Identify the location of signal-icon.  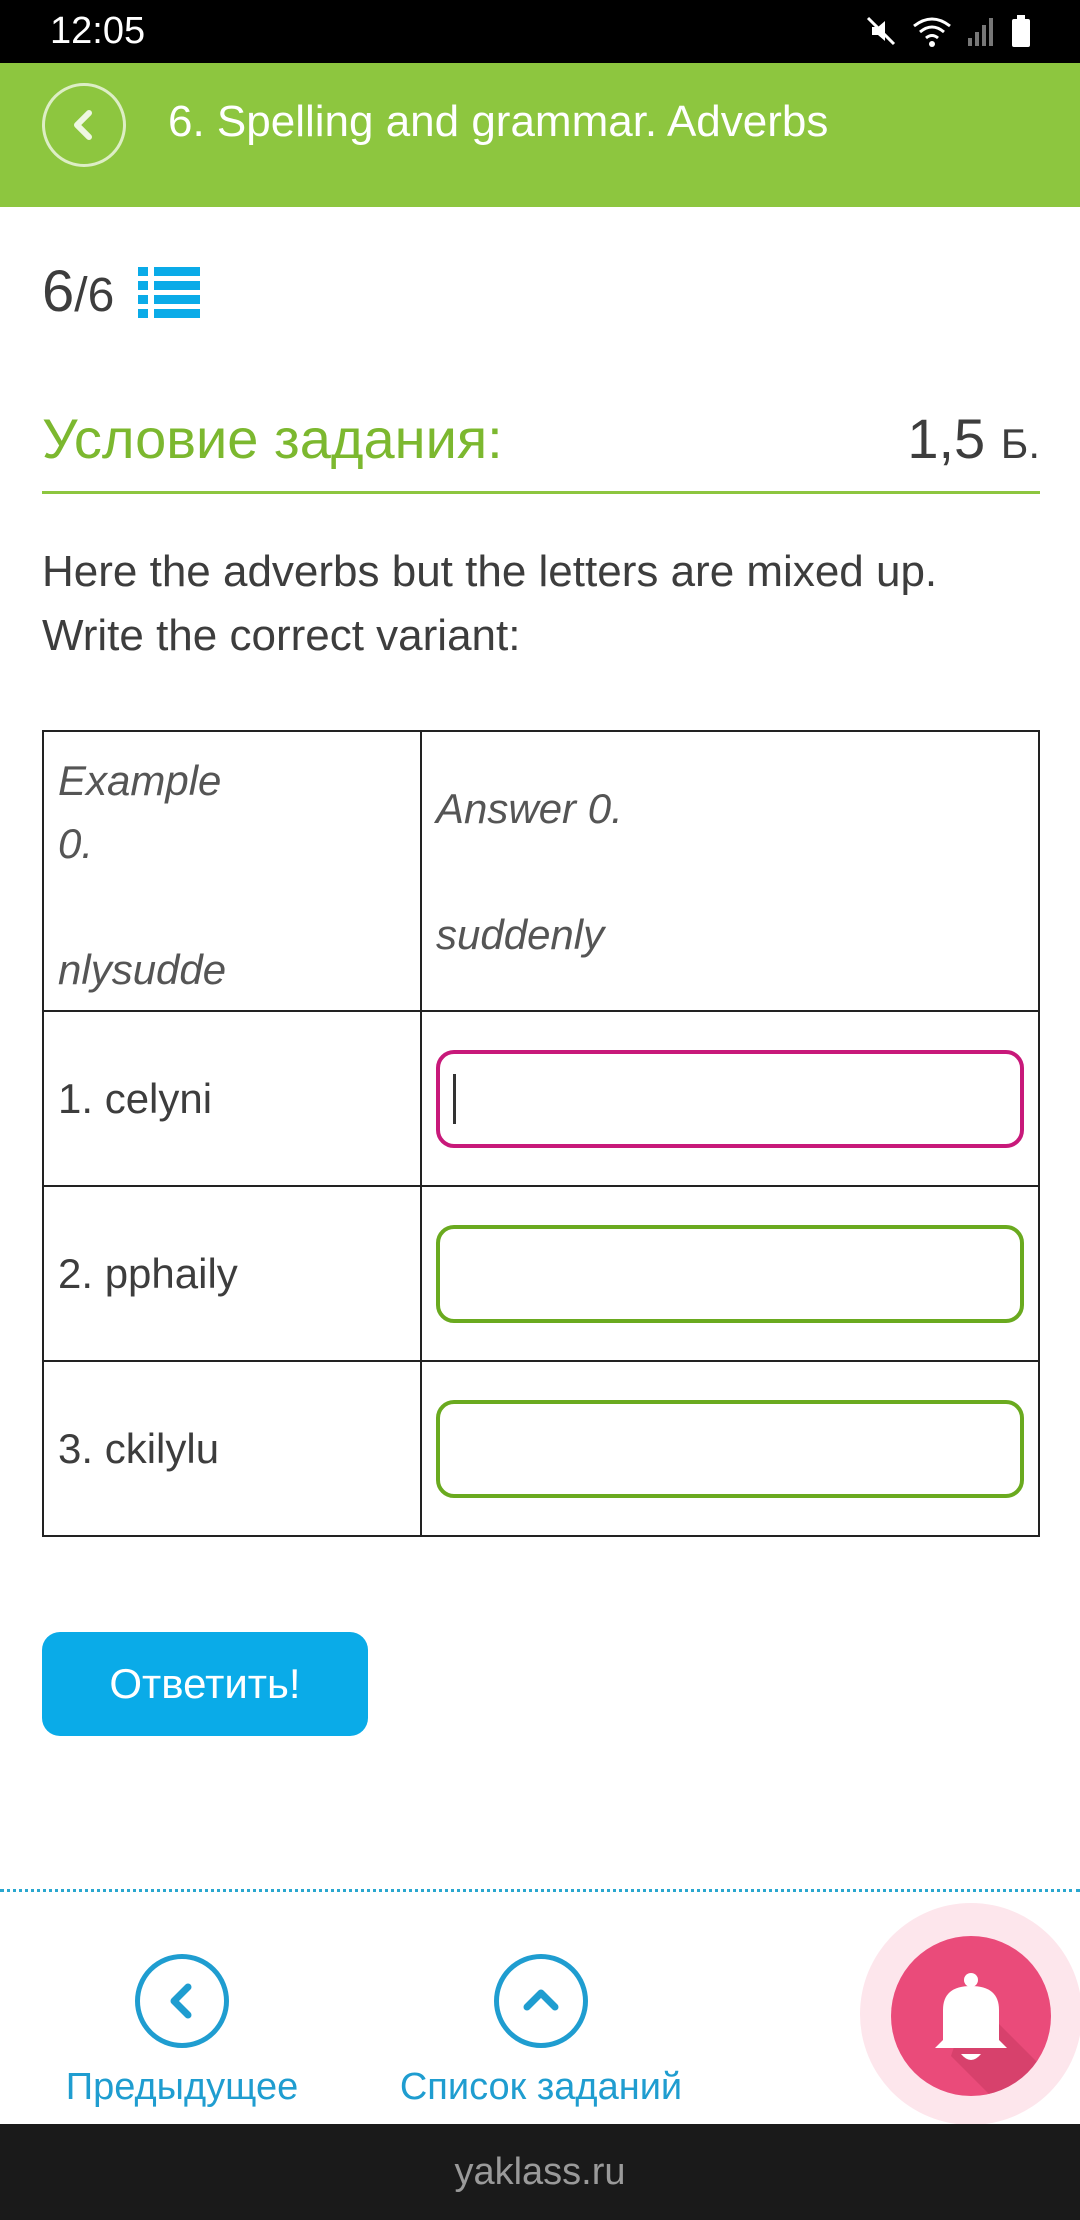
(980, 32).